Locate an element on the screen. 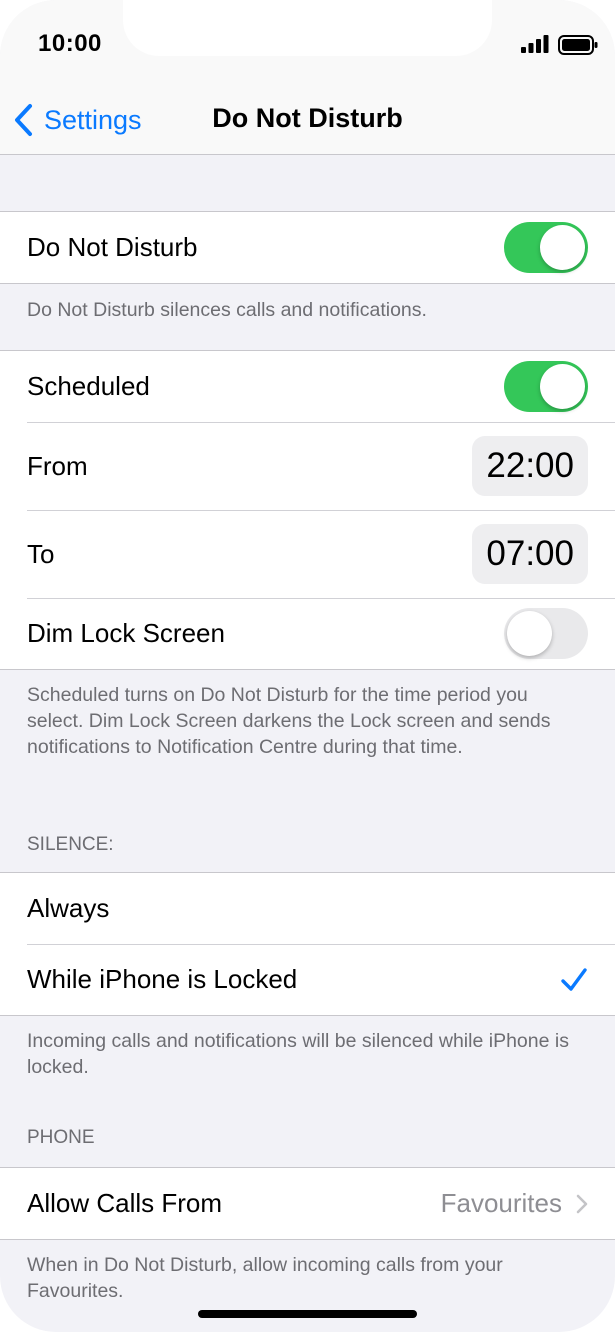 The image size is (615, 1332). from-row: From 22:00 is located at coordinates (307, 466).